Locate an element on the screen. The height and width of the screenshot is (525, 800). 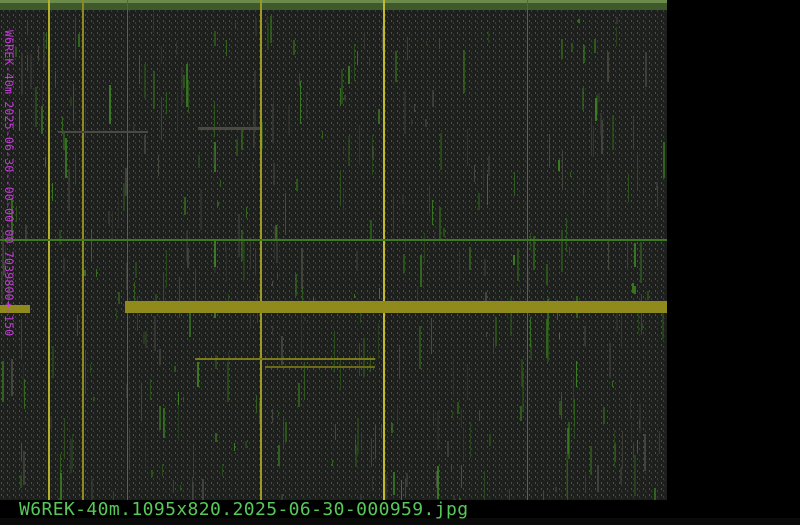
signal-segment is located at coordinates (396, 307).